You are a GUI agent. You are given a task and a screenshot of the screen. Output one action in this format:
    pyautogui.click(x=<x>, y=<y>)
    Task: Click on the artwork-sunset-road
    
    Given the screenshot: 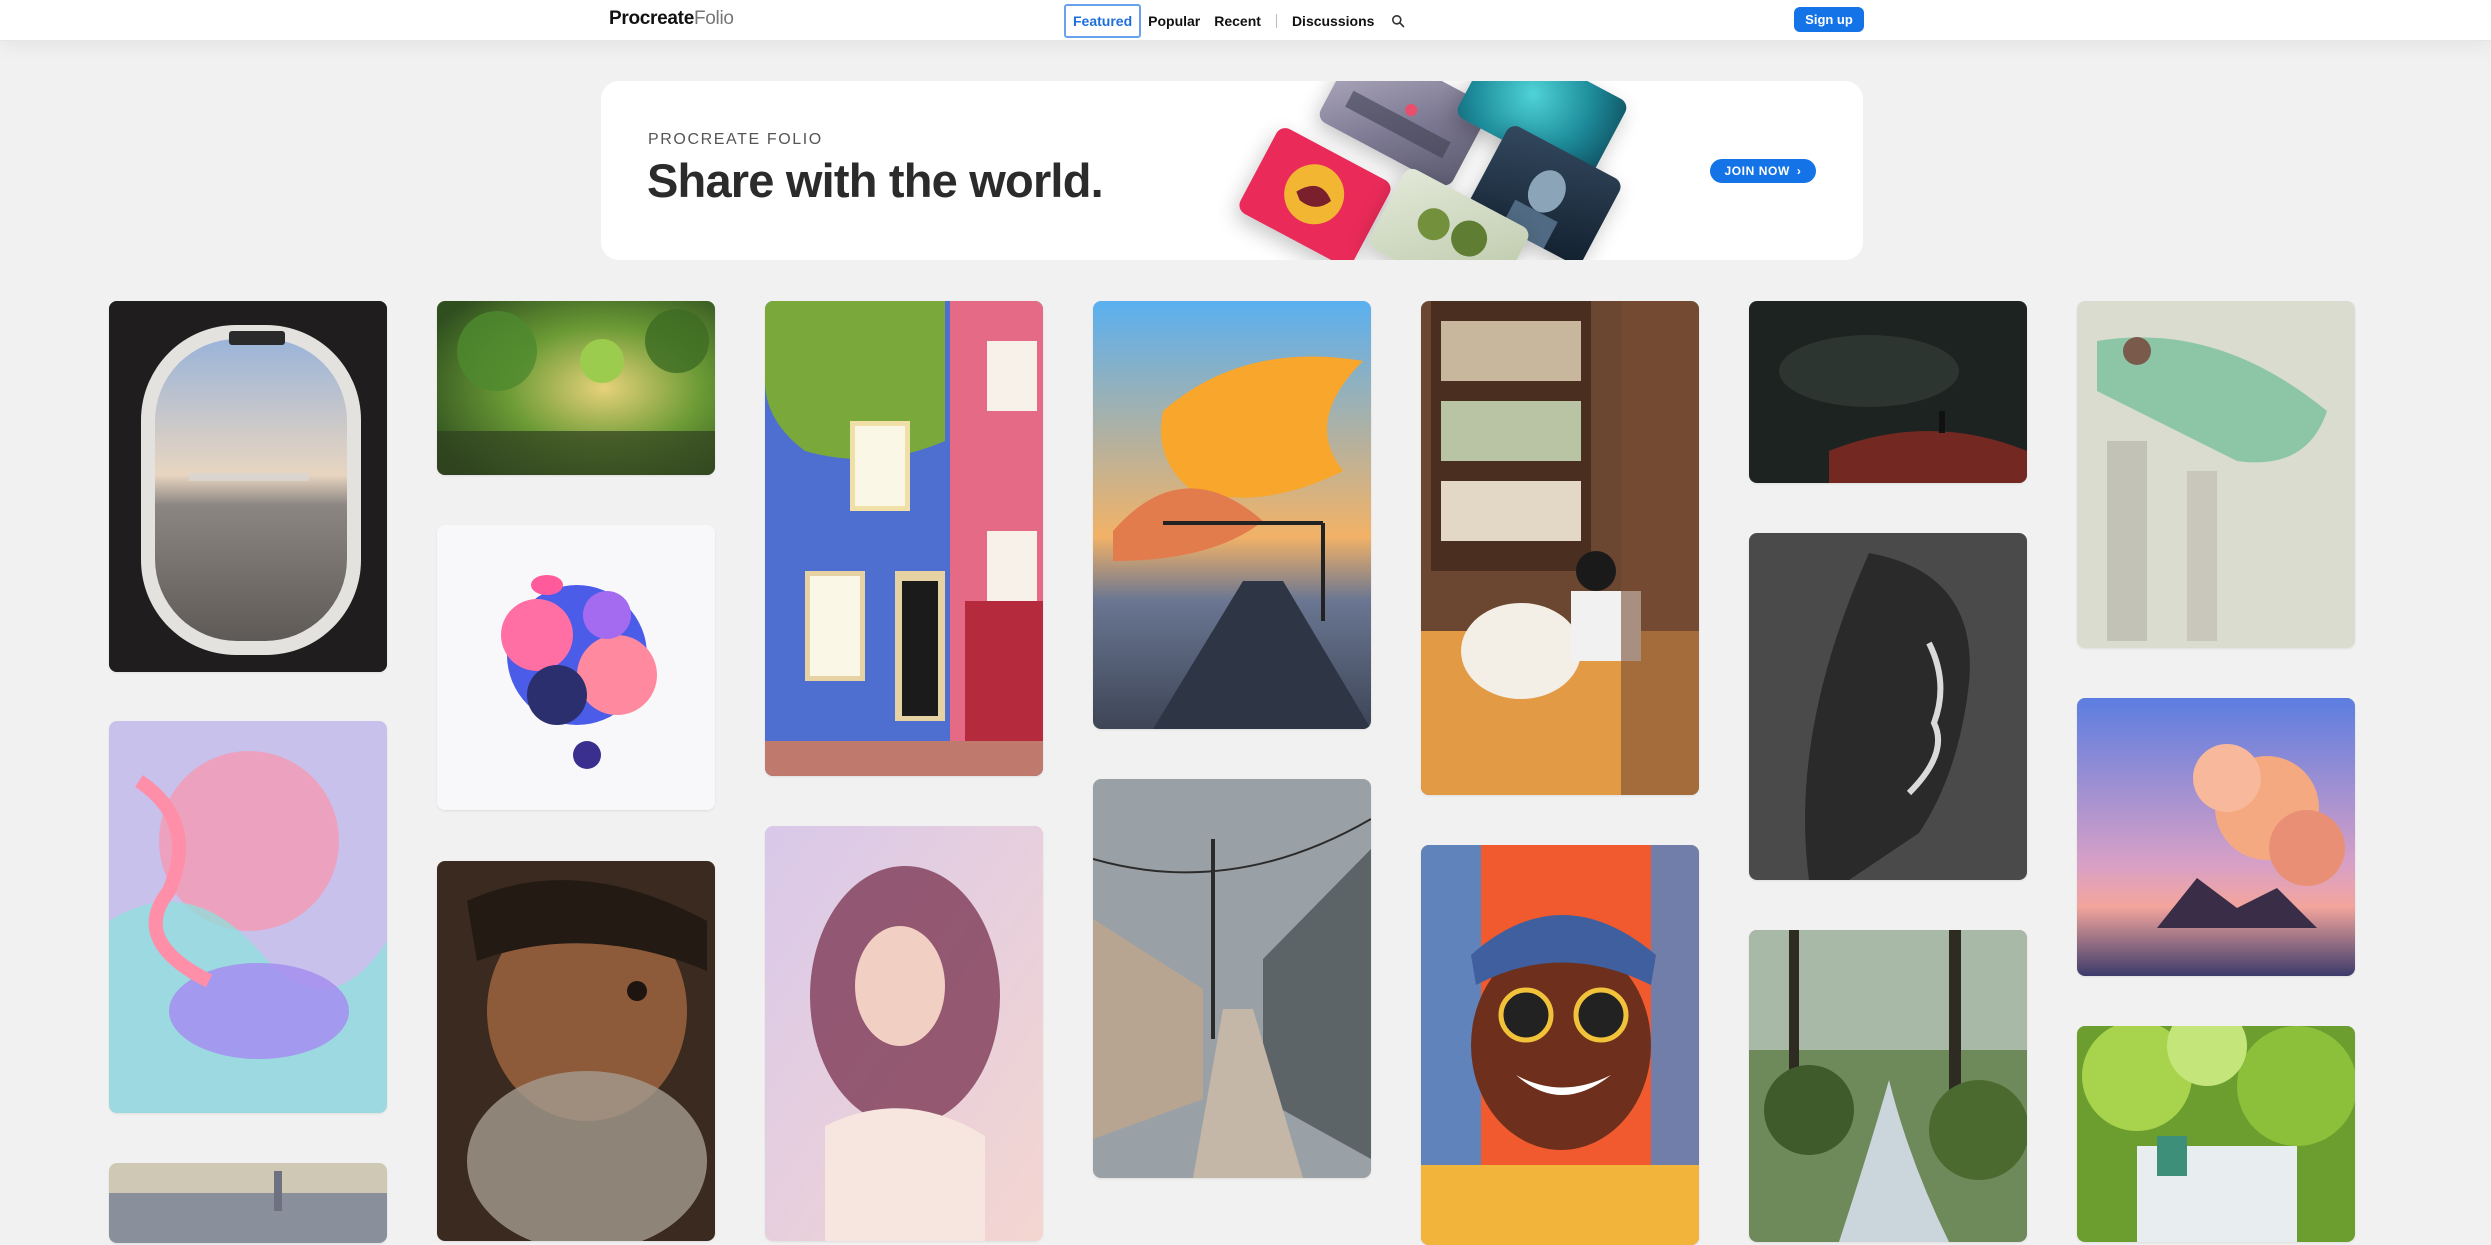 What is the action you would take?
    pyautogui.click(x=1232, y=515)
    